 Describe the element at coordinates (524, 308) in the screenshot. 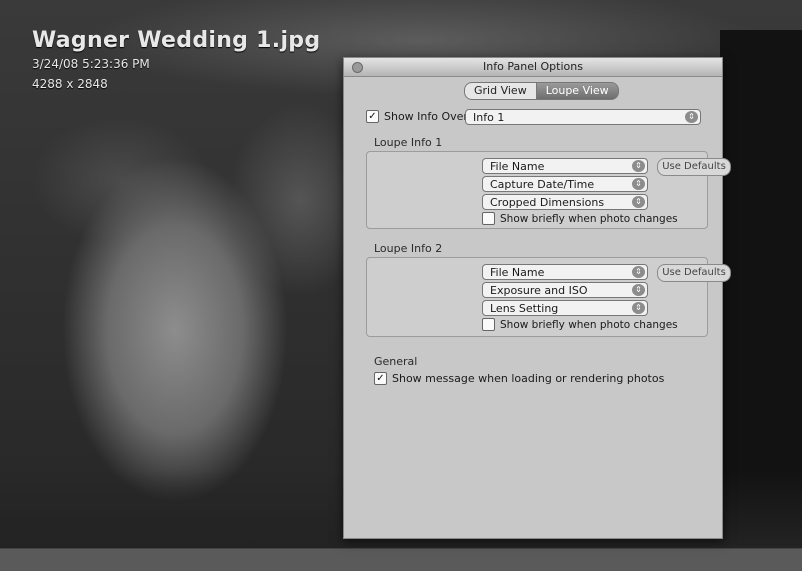

I see `info2-field-3-value: Lens Setting` at that location.